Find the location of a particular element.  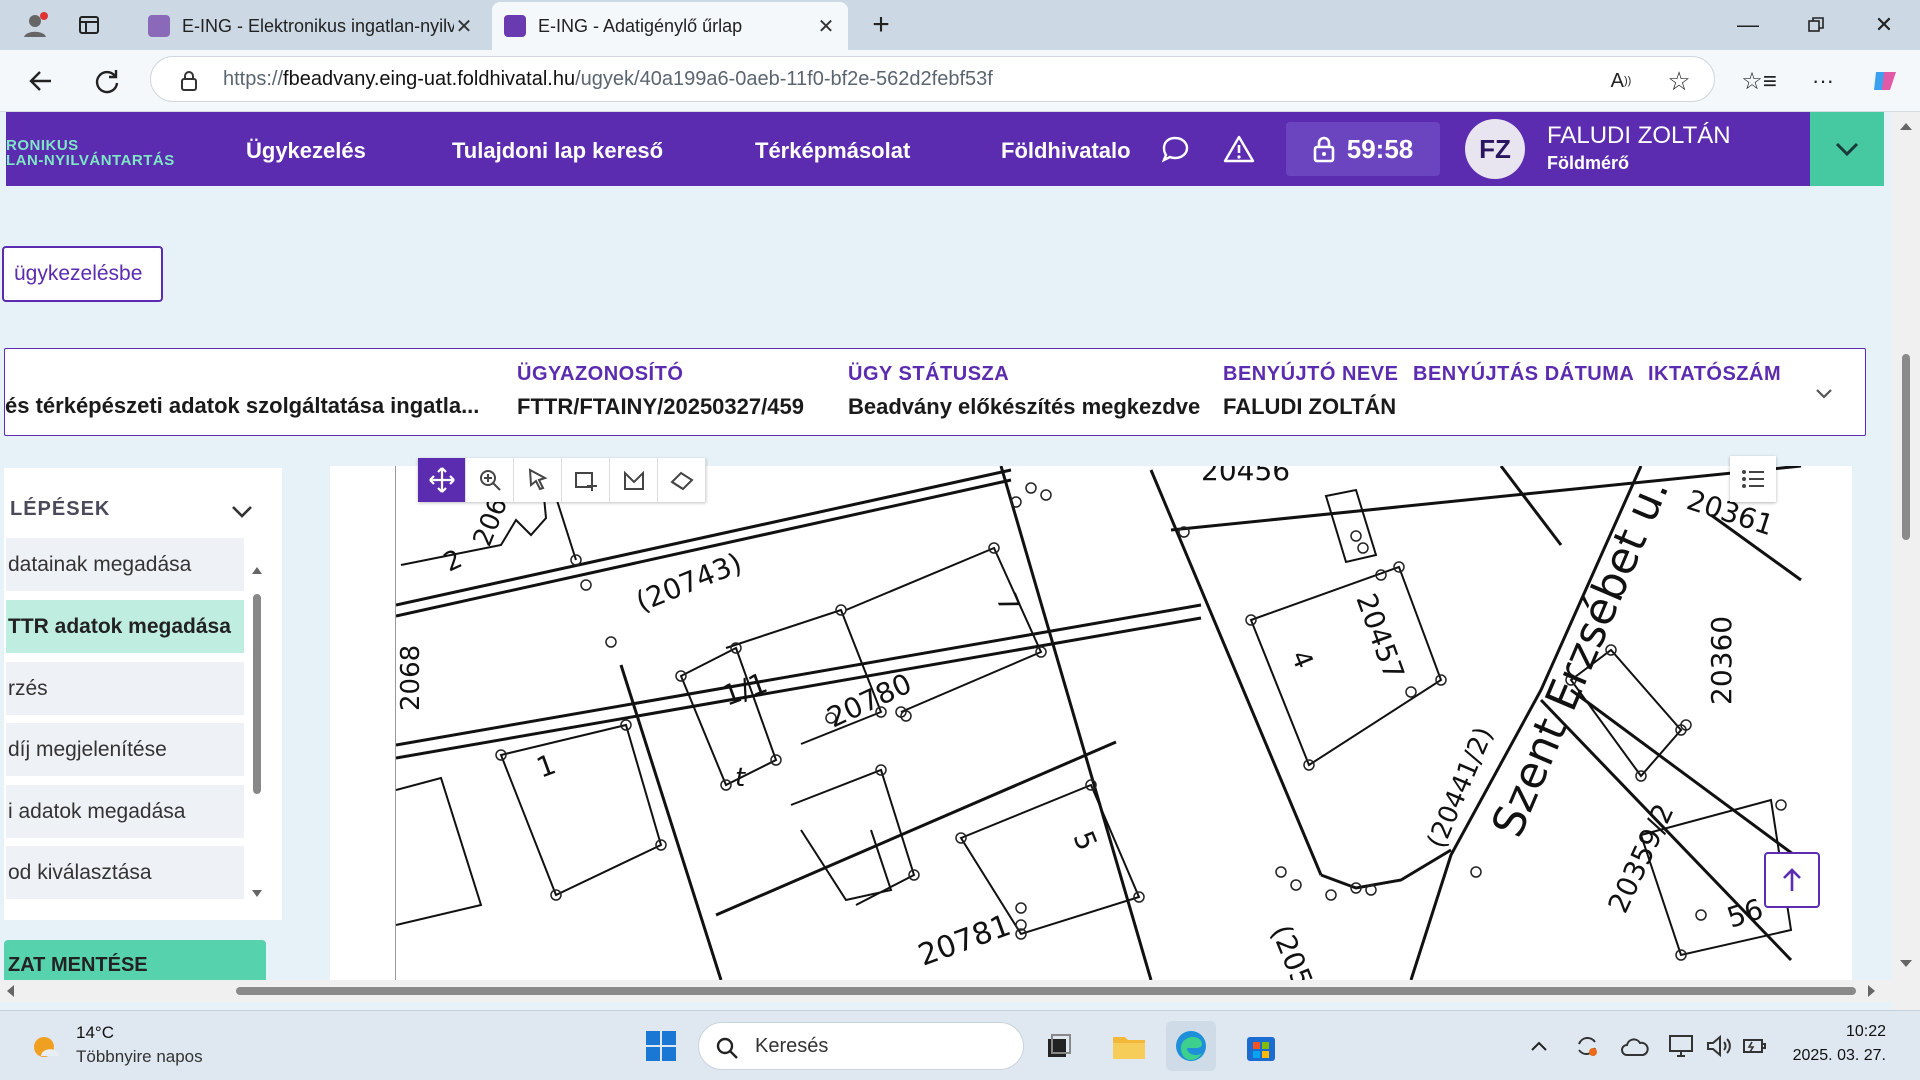

restore-icon is located at coordinates (1816, 25).